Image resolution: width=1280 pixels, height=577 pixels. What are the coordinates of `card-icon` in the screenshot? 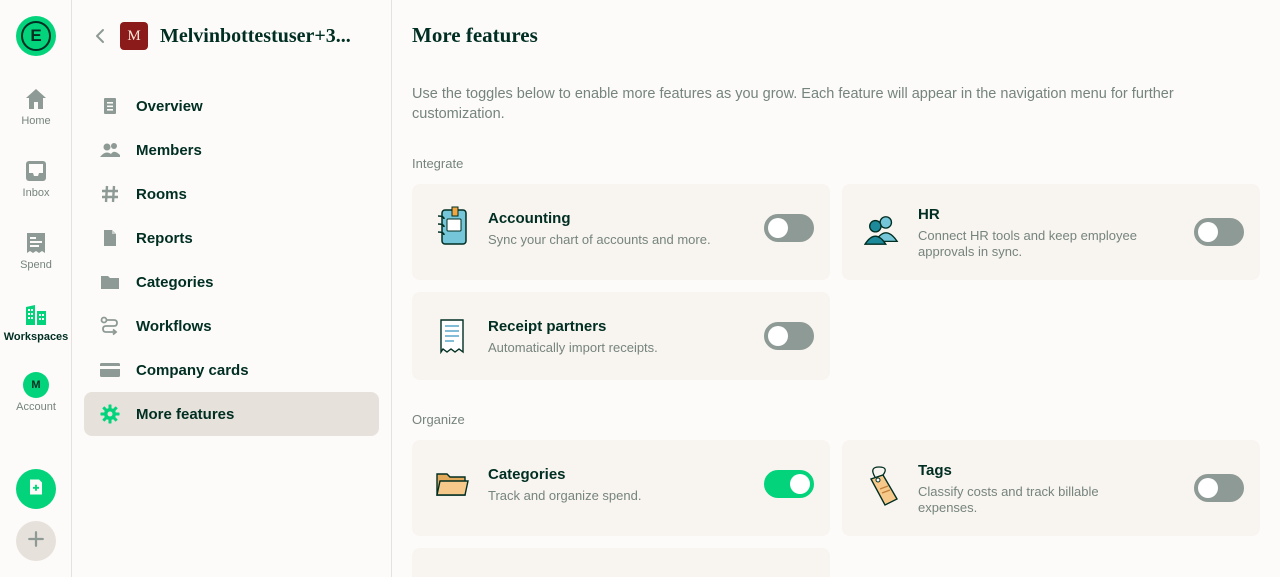 It's located at (110, 370).